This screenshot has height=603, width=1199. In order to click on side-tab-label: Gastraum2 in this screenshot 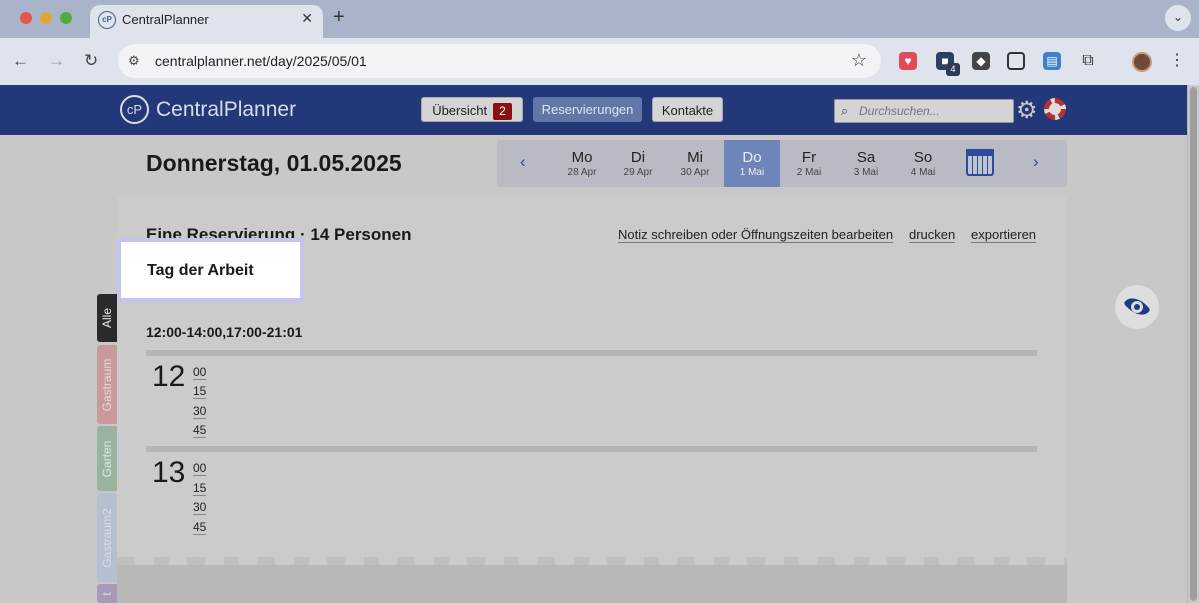, I will do `click(107, 537)`.